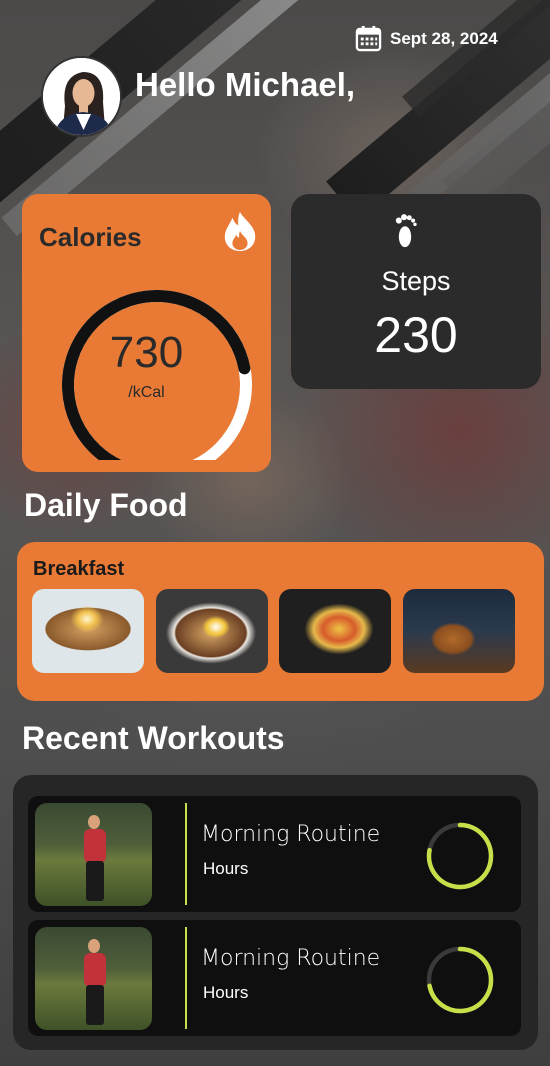 This screenshot has height=1066, width=550. I want to click on food-image-fried-egg-toast, so click(212, 631).